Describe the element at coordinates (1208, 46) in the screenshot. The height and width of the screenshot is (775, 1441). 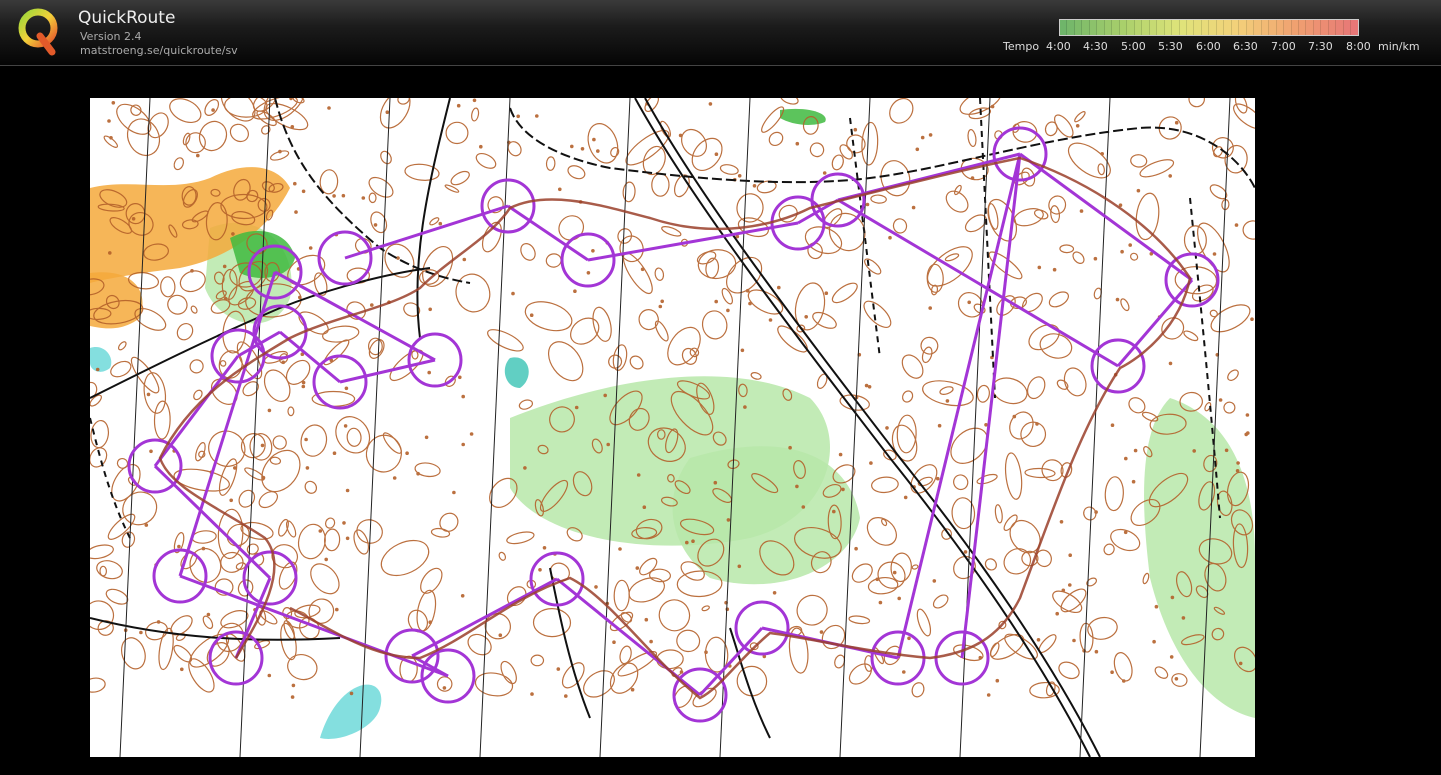
I see `legend-tick: 6:00` at that location.